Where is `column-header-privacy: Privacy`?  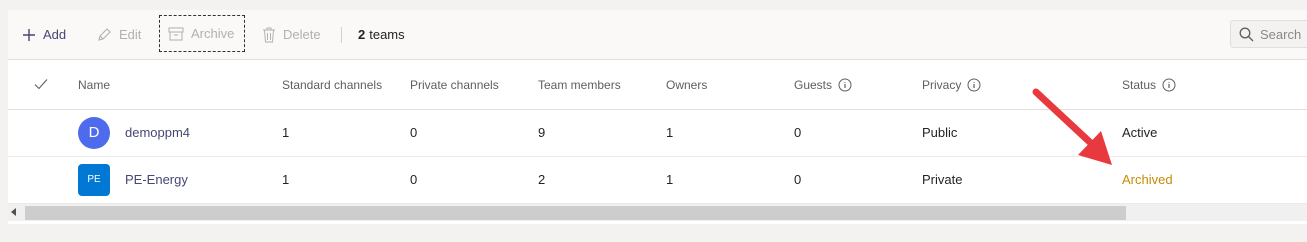 column-header-privacy: Privacy is located at coordinates (1022, 85).